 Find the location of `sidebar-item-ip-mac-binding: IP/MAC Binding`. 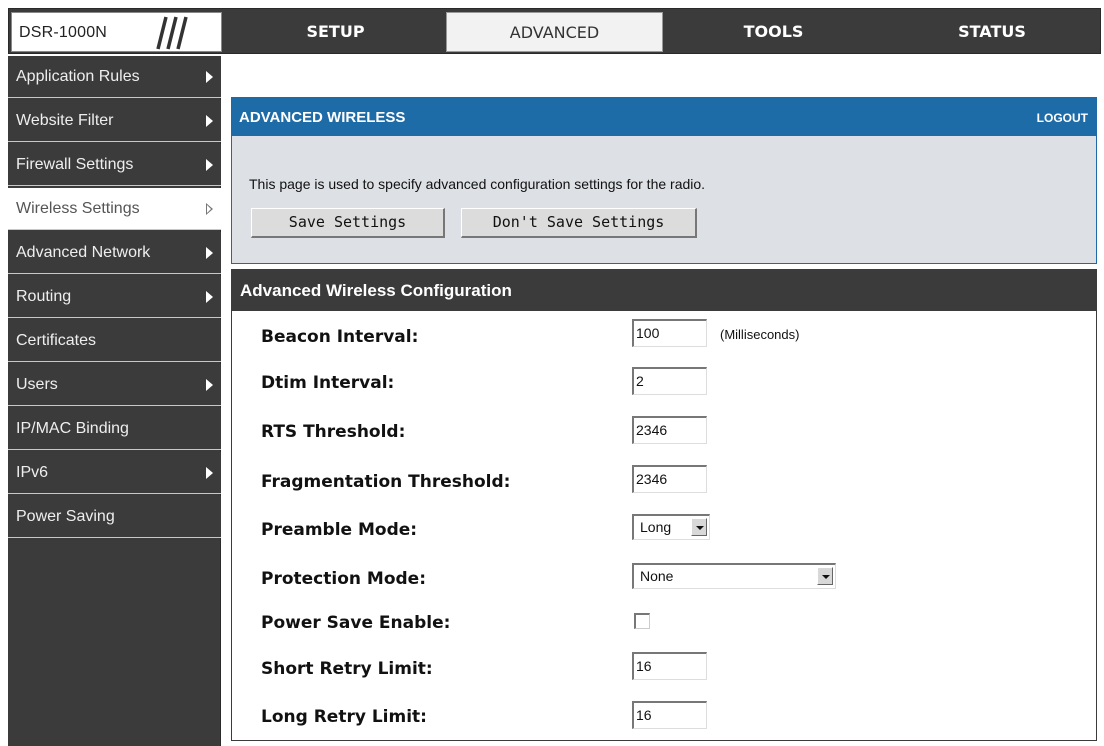

sidebar-item-ip-mac-binding: IP/MAC Binding is located at coordinates (114, 429).